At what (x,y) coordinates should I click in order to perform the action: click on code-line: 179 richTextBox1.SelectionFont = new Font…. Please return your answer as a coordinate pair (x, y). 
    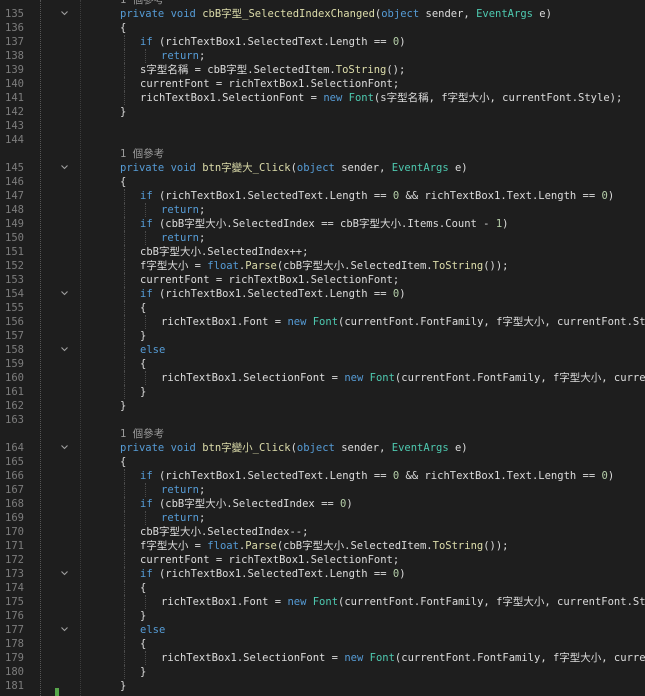
    Looking at the image, I should click on (322, 658).